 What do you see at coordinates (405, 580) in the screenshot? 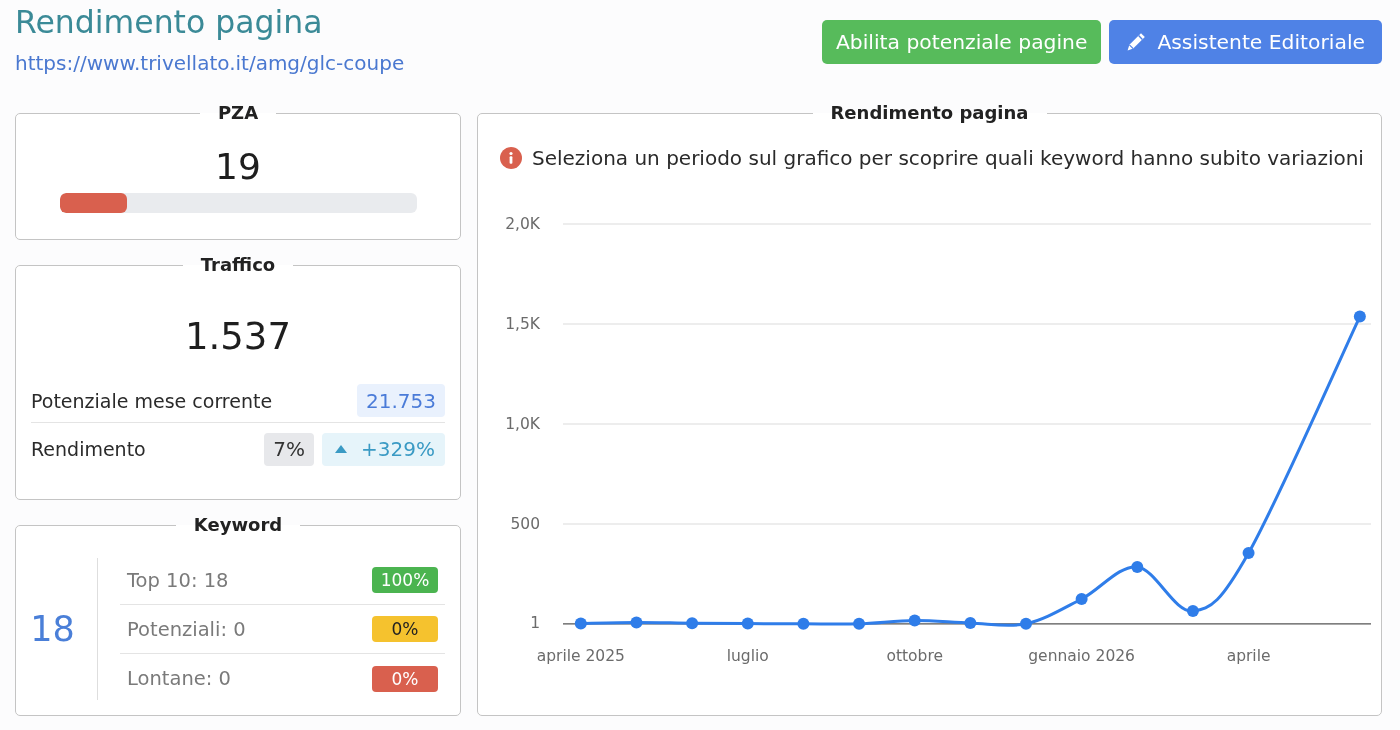
I see `badge-text: 100%` at bounding box center [405, 580].